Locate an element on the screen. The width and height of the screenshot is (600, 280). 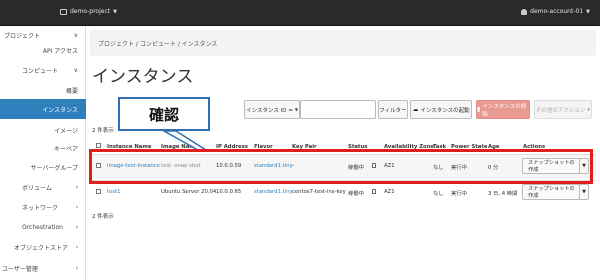
callout-tail is located at coordinates (185, 140).